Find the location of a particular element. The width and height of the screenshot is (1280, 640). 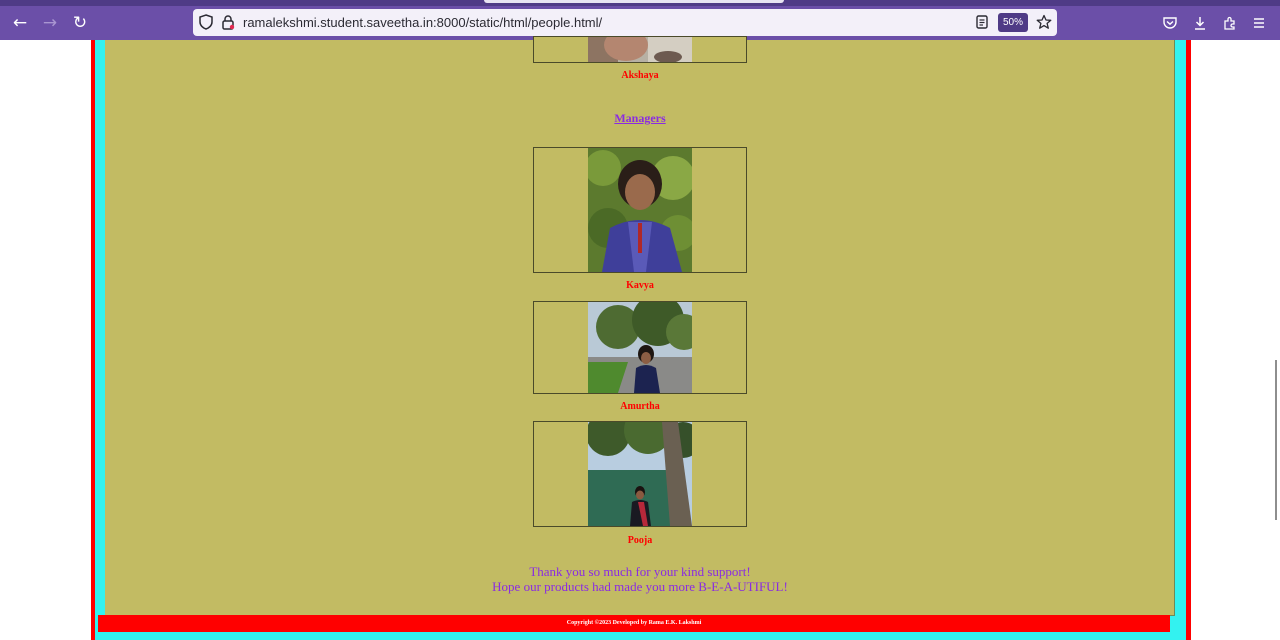

person-name-kavya: Kavya is located at coordinates (640, 285).